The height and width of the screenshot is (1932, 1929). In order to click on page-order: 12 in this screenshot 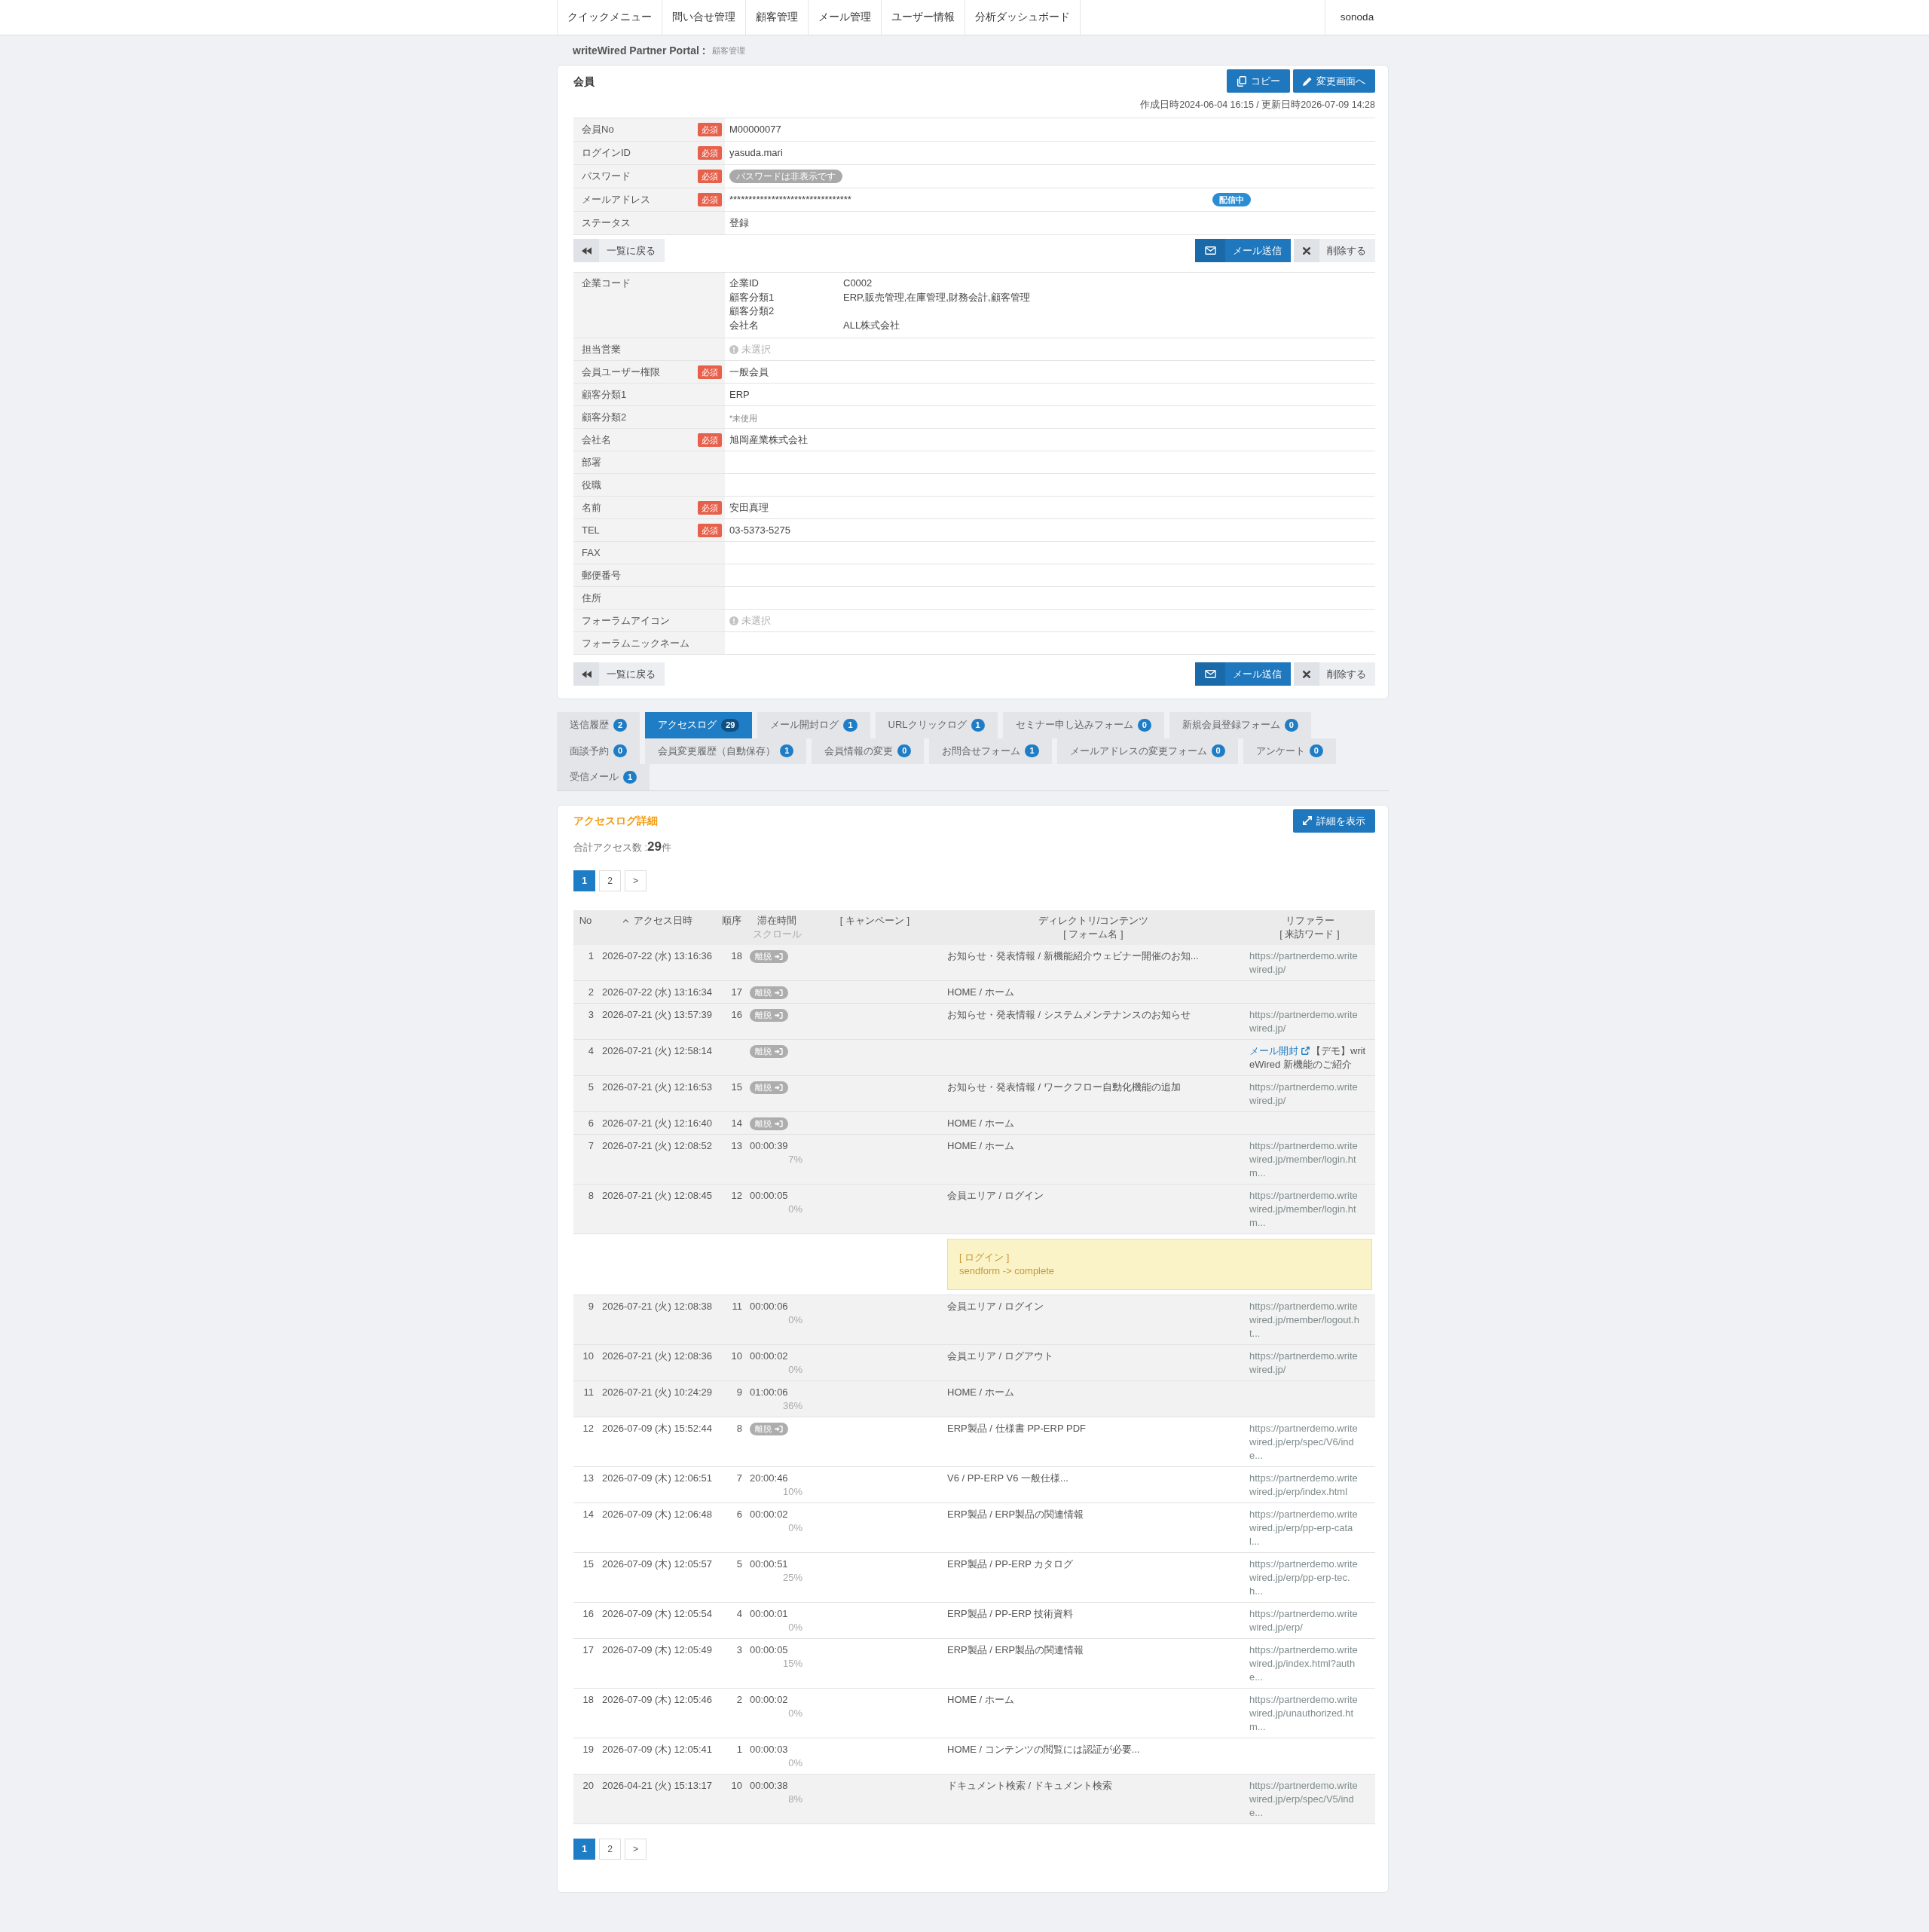, I will do `click(737, 1195)`.